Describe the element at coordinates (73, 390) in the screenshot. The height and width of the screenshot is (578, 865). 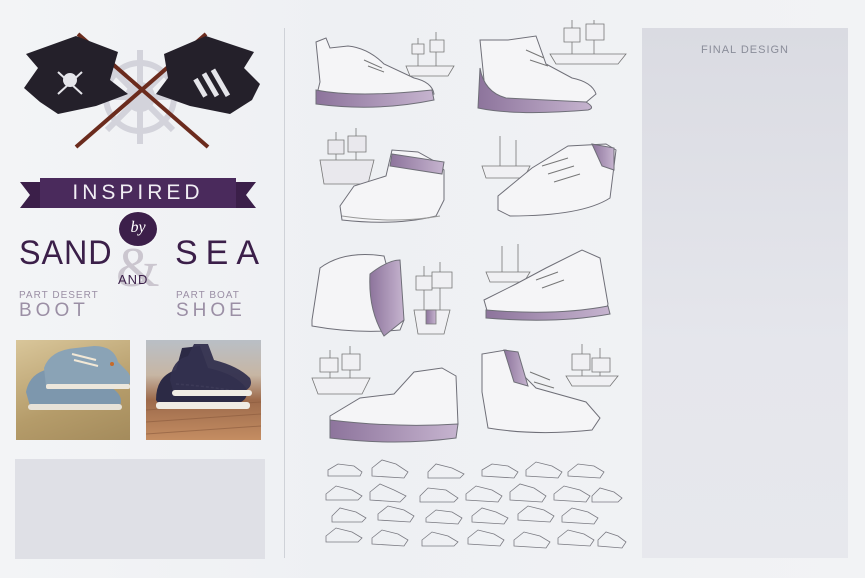
I see `photo-desert-boots` at that location.